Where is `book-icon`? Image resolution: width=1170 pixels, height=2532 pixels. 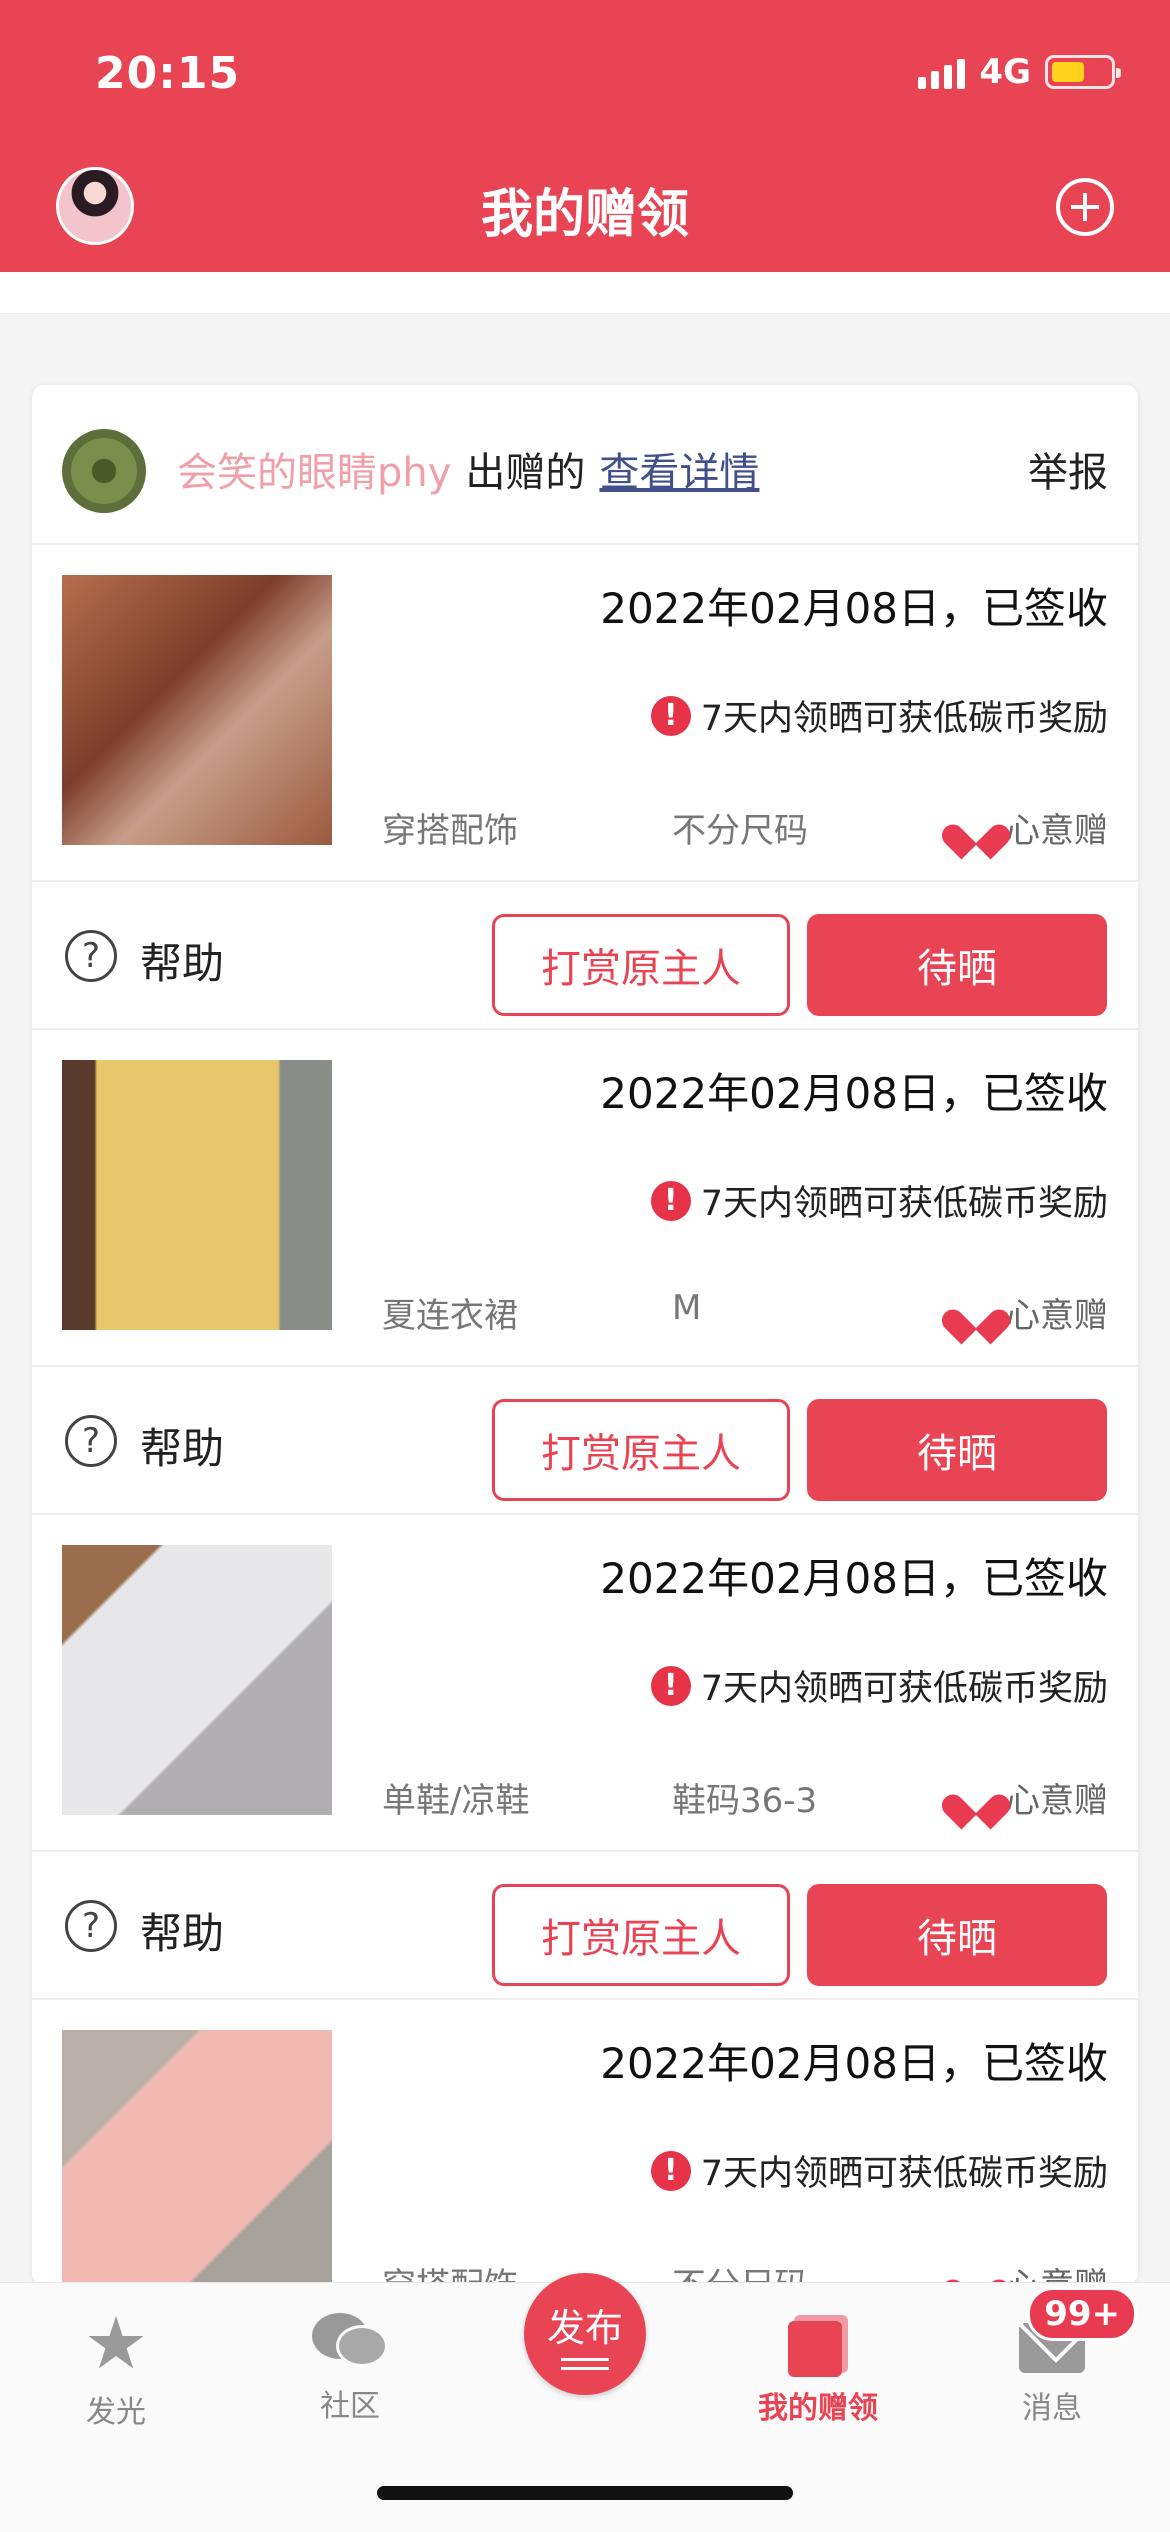 book-icon is located at coordinates (818, 2346).